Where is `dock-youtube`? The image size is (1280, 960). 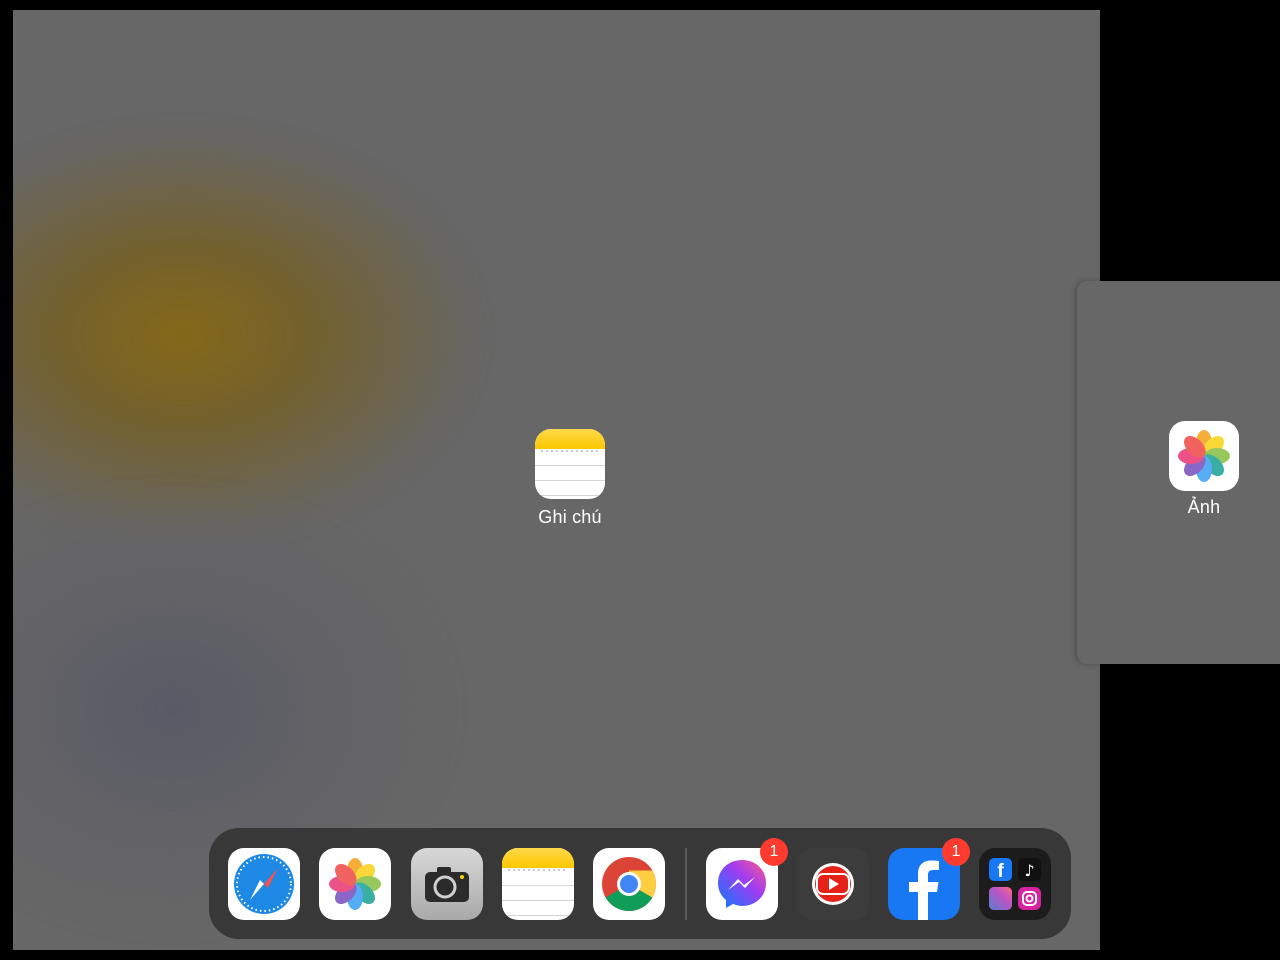 dock-youtube is located at coordinates (833, 884).